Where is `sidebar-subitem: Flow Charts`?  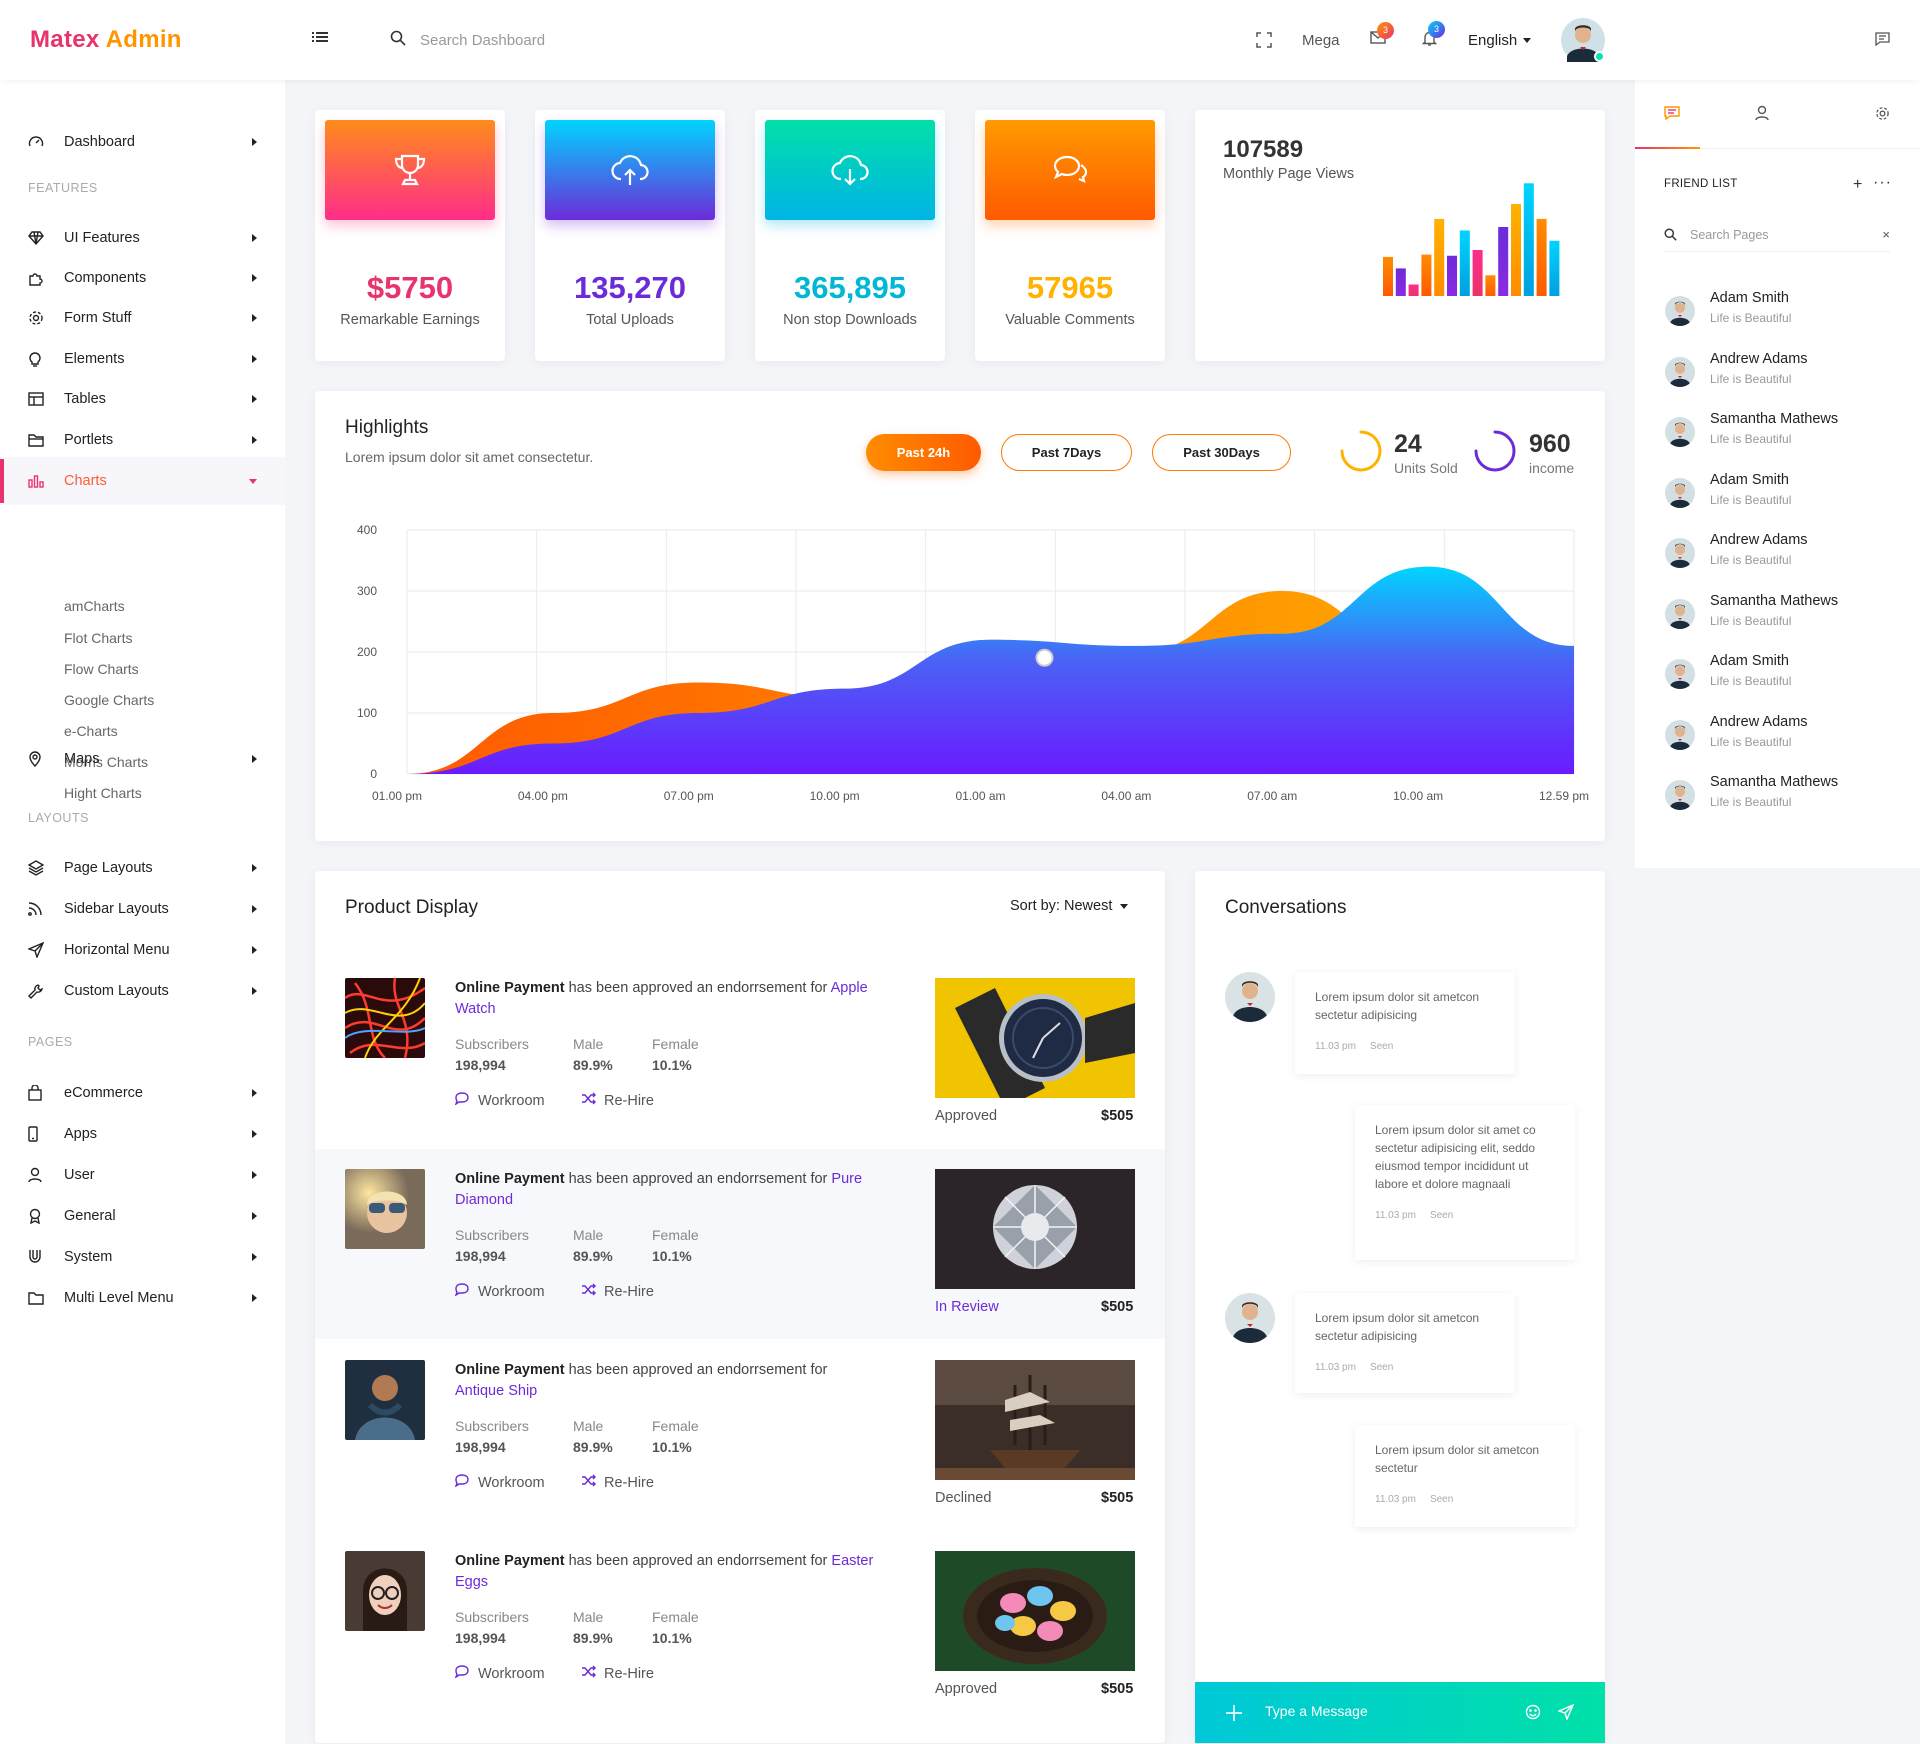
sidebar-subitem: Flow Charts is located at coordinates (101, 669).